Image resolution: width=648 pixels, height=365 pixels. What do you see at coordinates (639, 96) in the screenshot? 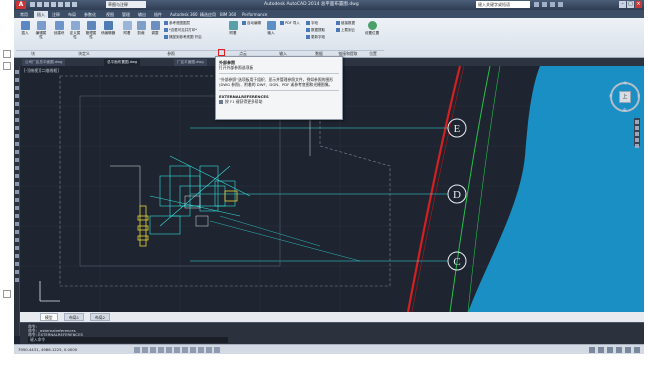
I see `compass-east: 东` at bounding box center [639, 96].